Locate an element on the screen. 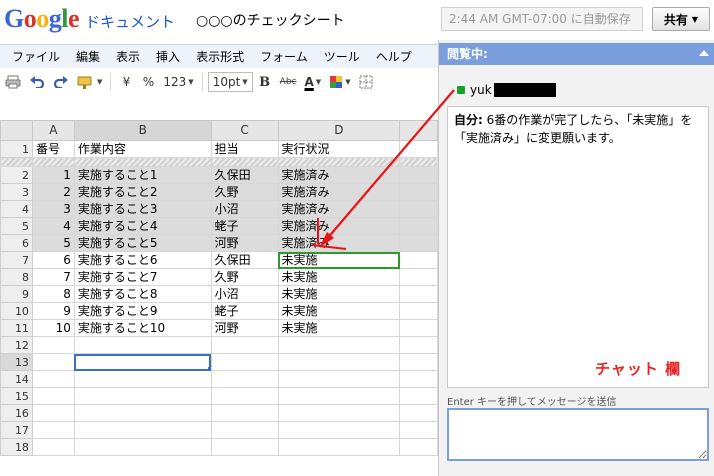 This screenshot has width=714, height=476. print-button is located at coordinates (13, 82).